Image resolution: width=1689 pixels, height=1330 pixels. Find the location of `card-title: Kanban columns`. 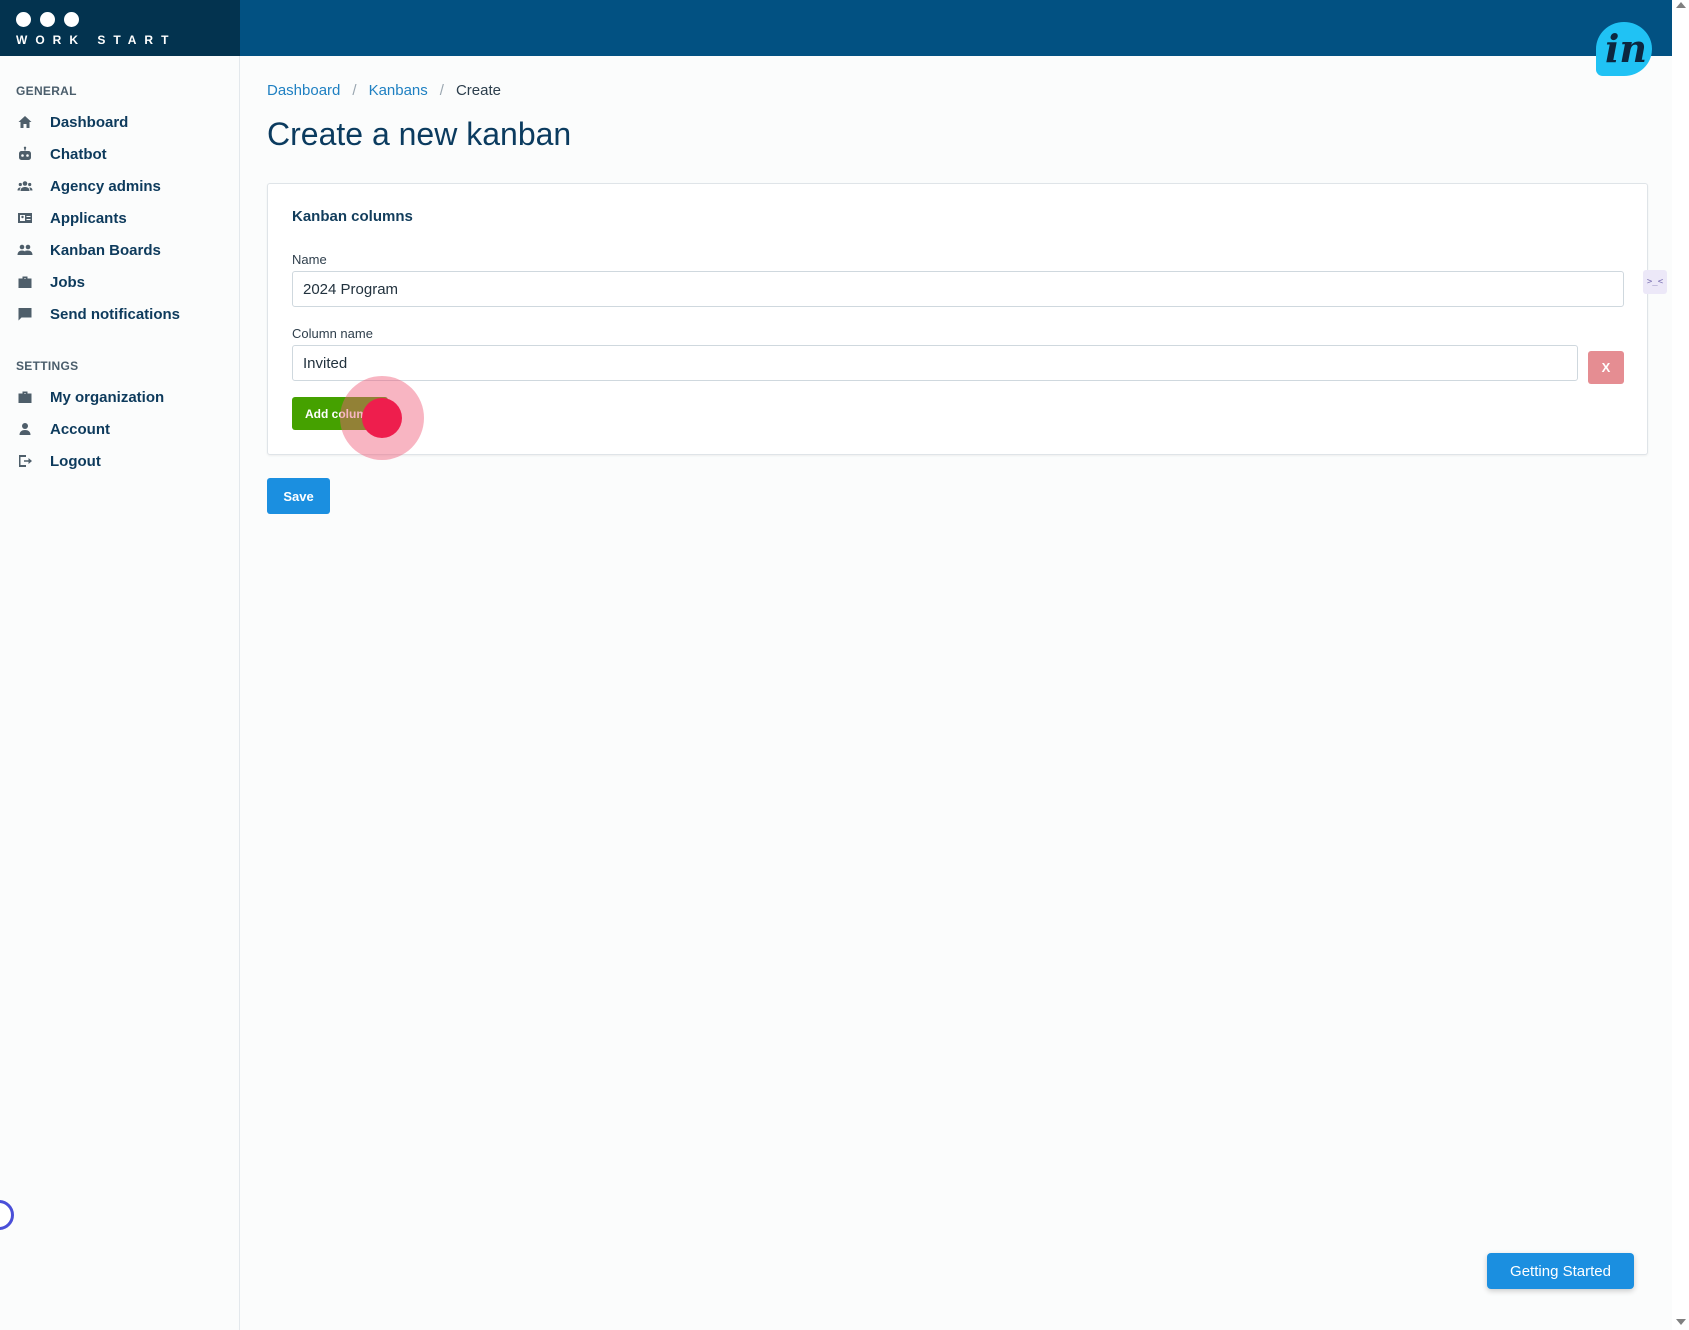

card-title: Kanban columns is located at coordinates (352, 216).